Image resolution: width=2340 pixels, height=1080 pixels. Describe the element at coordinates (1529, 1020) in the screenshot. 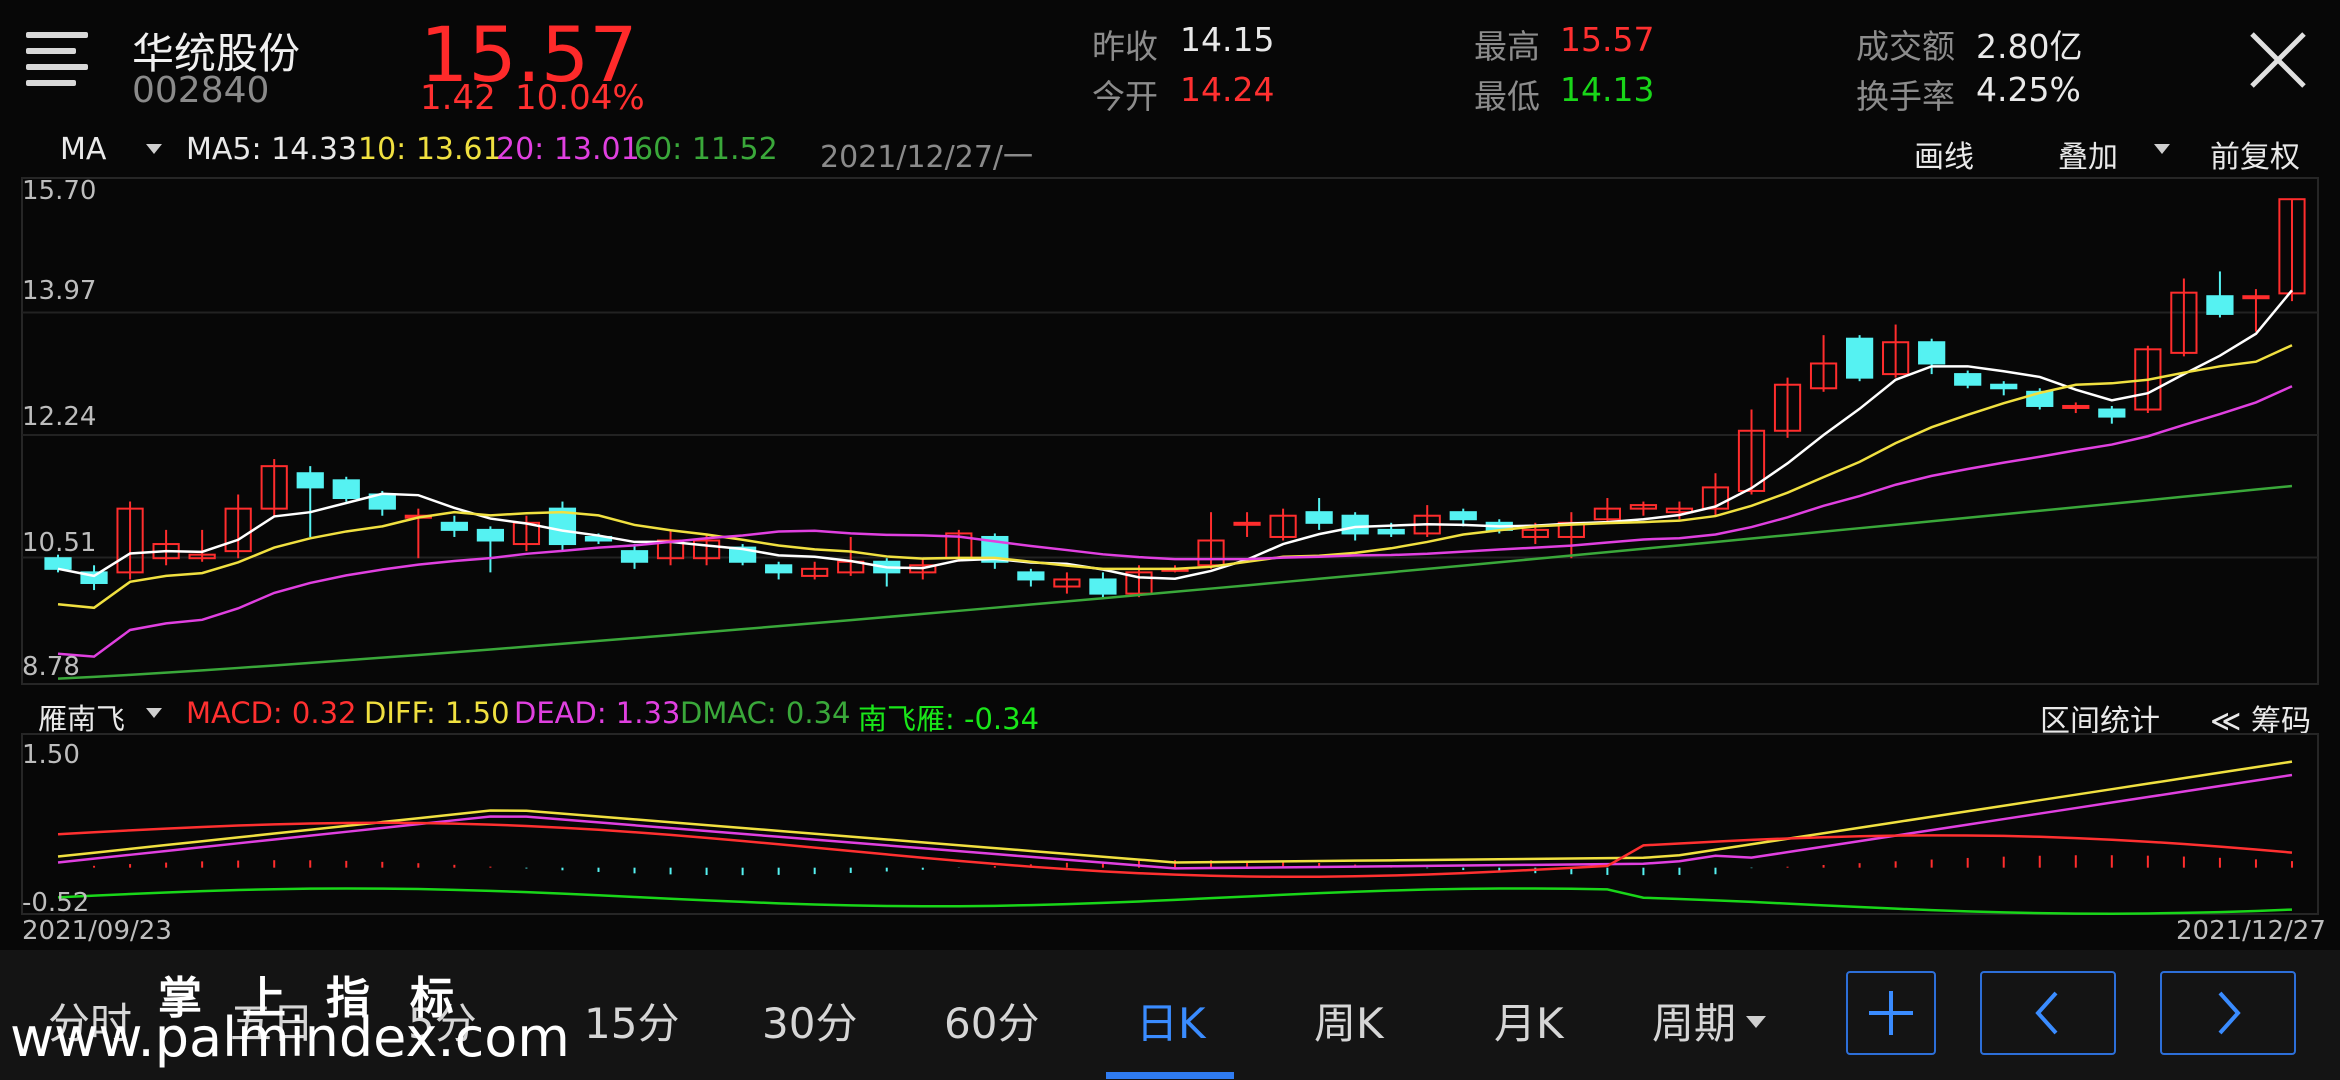

I see `tab-monthly-k: 月K` at that location.